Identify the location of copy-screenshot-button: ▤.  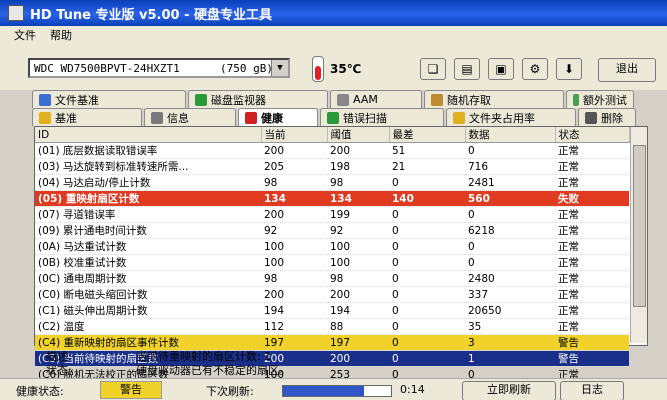
(467, 69).